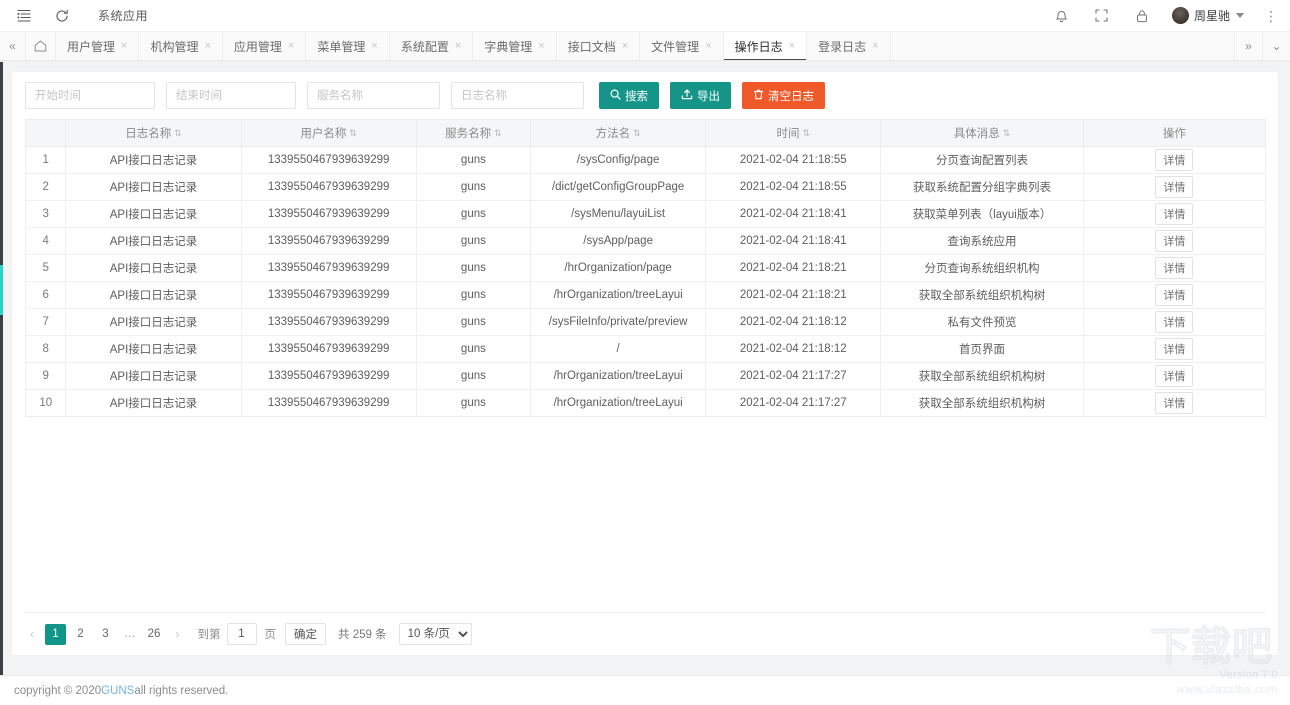 This screenshot has height=705, width=1290. Describe the element at coordinates (373, 95) in the screenshot. I see `service-name-input` at that location.